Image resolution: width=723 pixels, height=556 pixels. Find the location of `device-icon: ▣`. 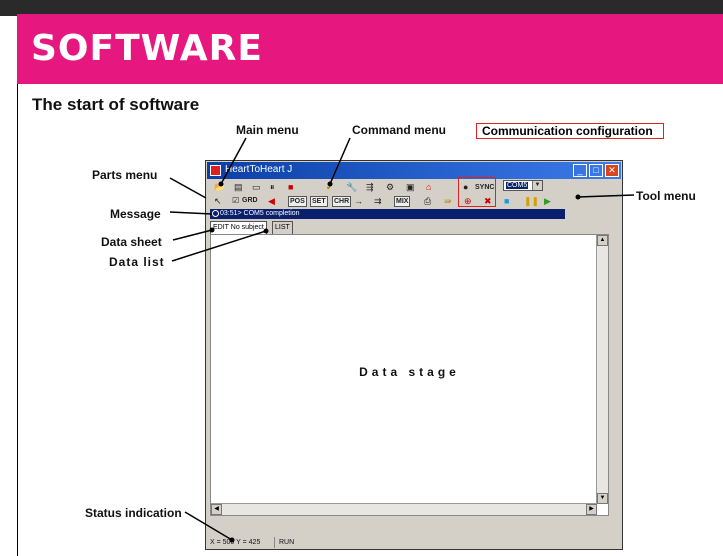

device-icon: ▣ is located at coordinates (410, 187).